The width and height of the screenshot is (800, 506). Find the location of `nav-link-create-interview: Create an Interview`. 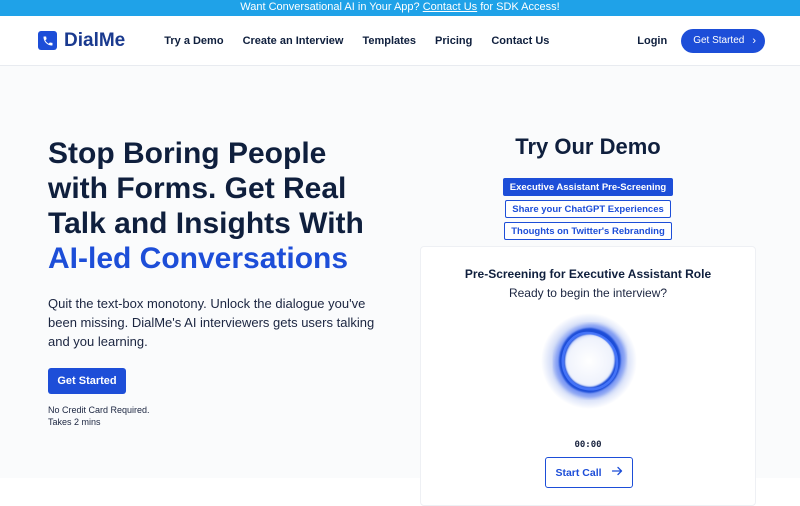

nav-link-create-interview: Create an Interview is located at coordinates (293, 41).